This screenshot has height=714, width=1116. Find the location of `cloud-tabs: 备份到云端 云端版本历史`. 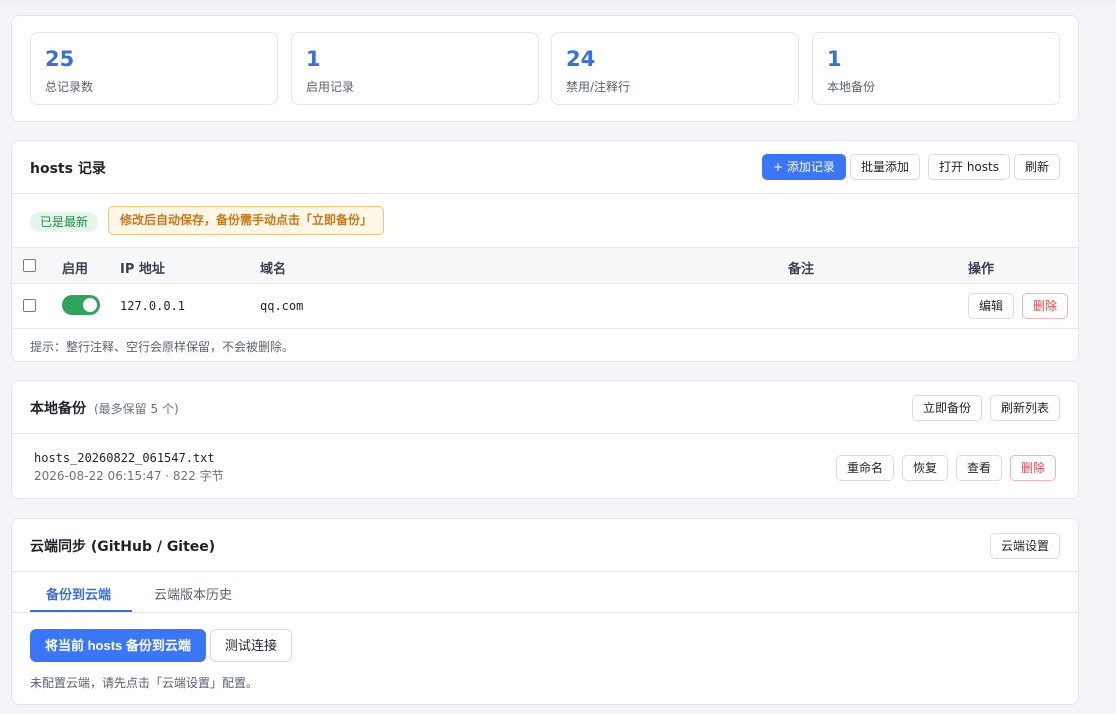

cloud-tabs: 备份到云端 云端版本历史 is located at coordinates (545, 592).